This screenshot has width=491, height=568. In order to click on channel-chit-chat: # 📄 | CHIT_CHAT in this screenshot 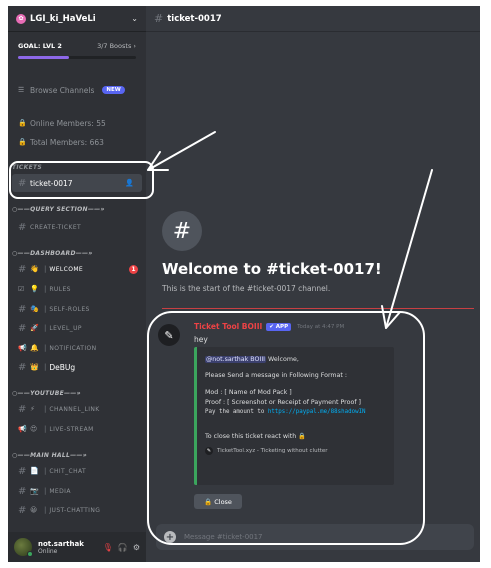, I will do `click(77, 471)`.